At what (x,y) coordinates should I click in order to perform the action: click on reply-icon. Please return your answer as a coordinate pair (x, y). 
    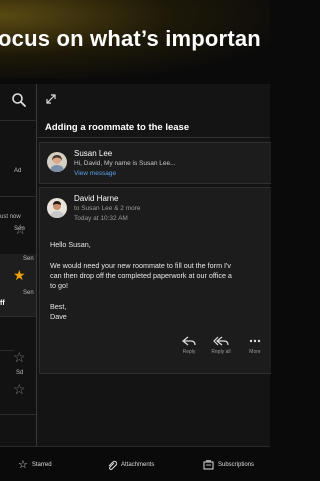
    Looking at the image, I should click on (189, 341).